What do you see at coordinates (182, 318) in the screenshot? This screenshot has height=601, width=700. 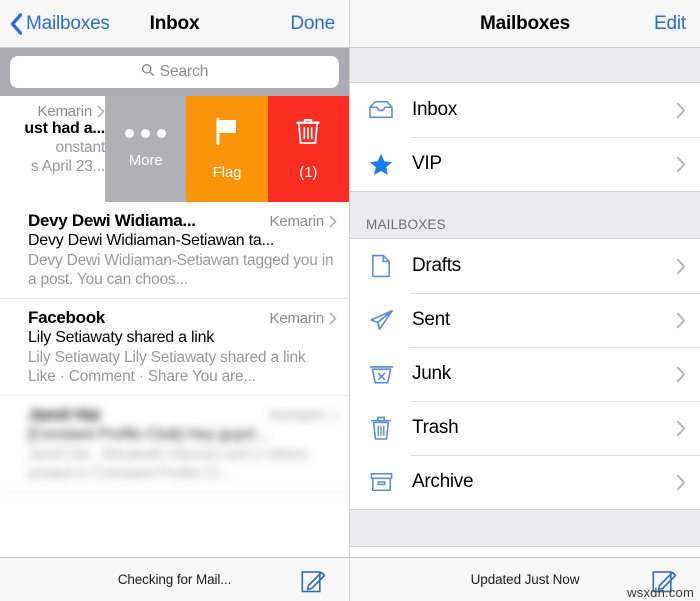 I see `message-row-header: Facebook Kemarin` at bounding box center [182, 318].